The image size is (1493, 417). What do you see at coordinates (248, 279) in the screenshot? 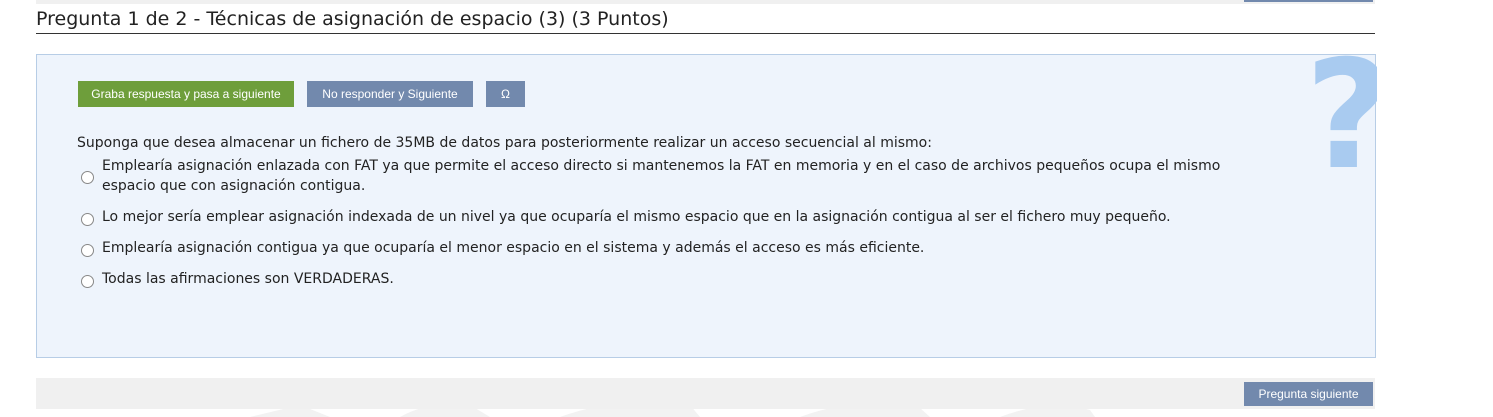
I see `answer-option-text: Todas las afirmaciones son VERDADERAS.` at bounding box center [248, 279].